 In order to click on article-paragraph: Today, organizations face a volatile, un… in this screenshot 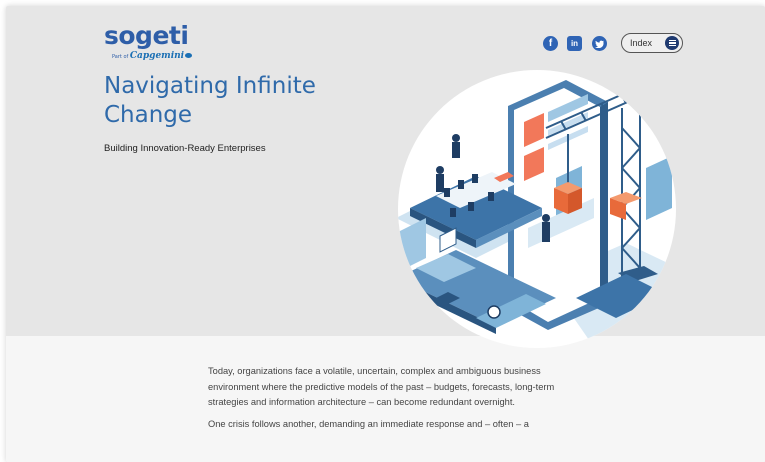, I will do `click(381, 386)`.